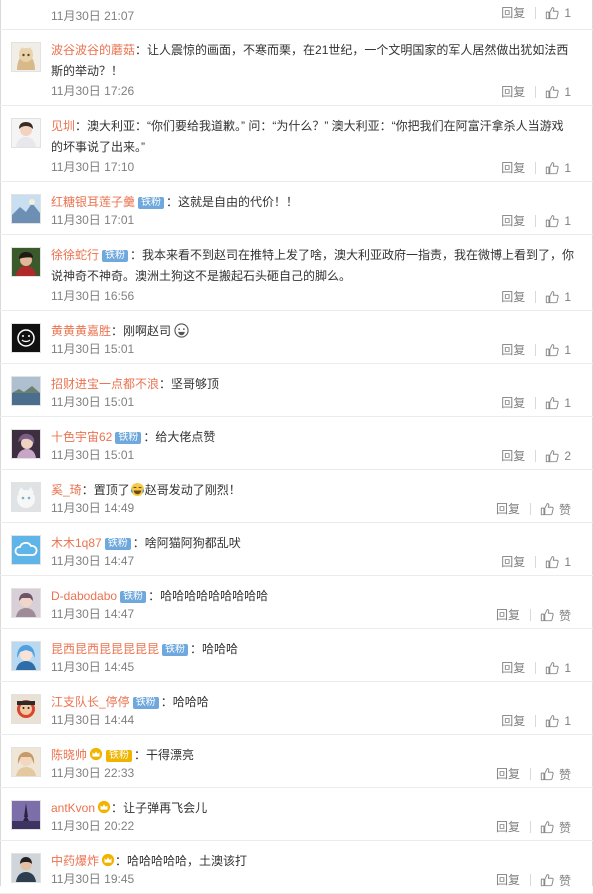 The image size is (593, 894). I want to click on username-link: 江支队长_停停, so click(90, 702).